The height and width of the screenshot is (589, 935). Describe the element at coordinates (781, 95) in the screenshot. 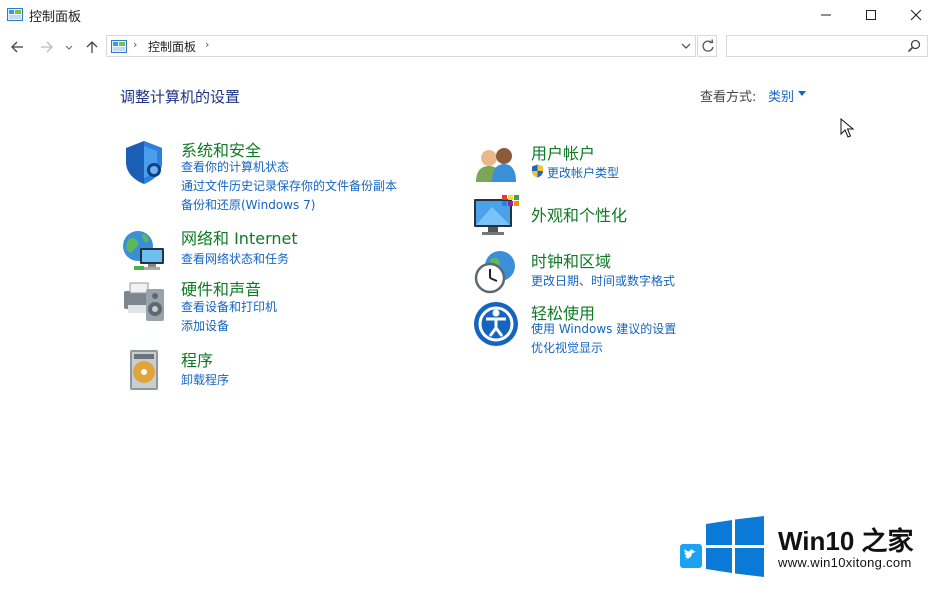

I see `view-by-dropdown: 类别` at that location.